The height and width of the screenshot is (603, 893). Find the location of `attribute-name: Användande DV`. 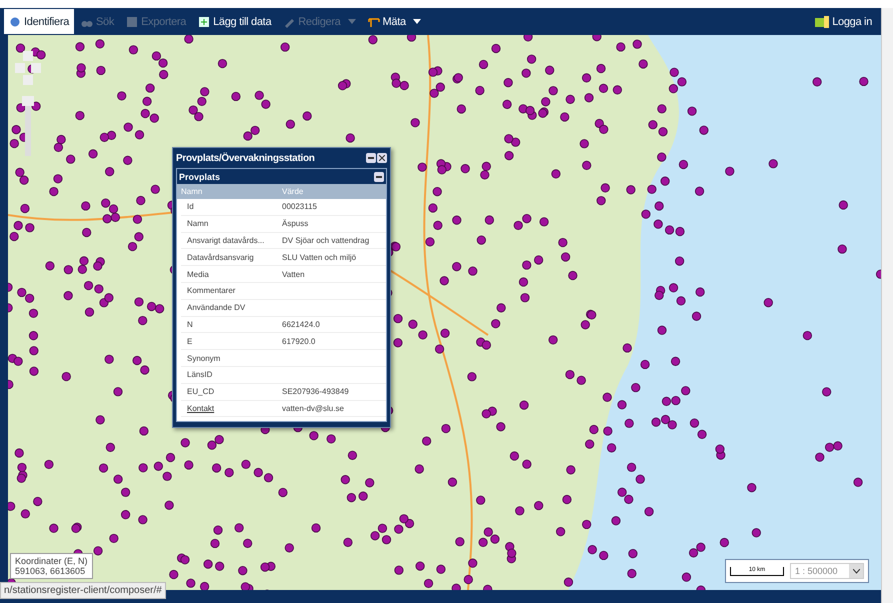

attribute-name: Användande DV is located at coordinates (216, 307).